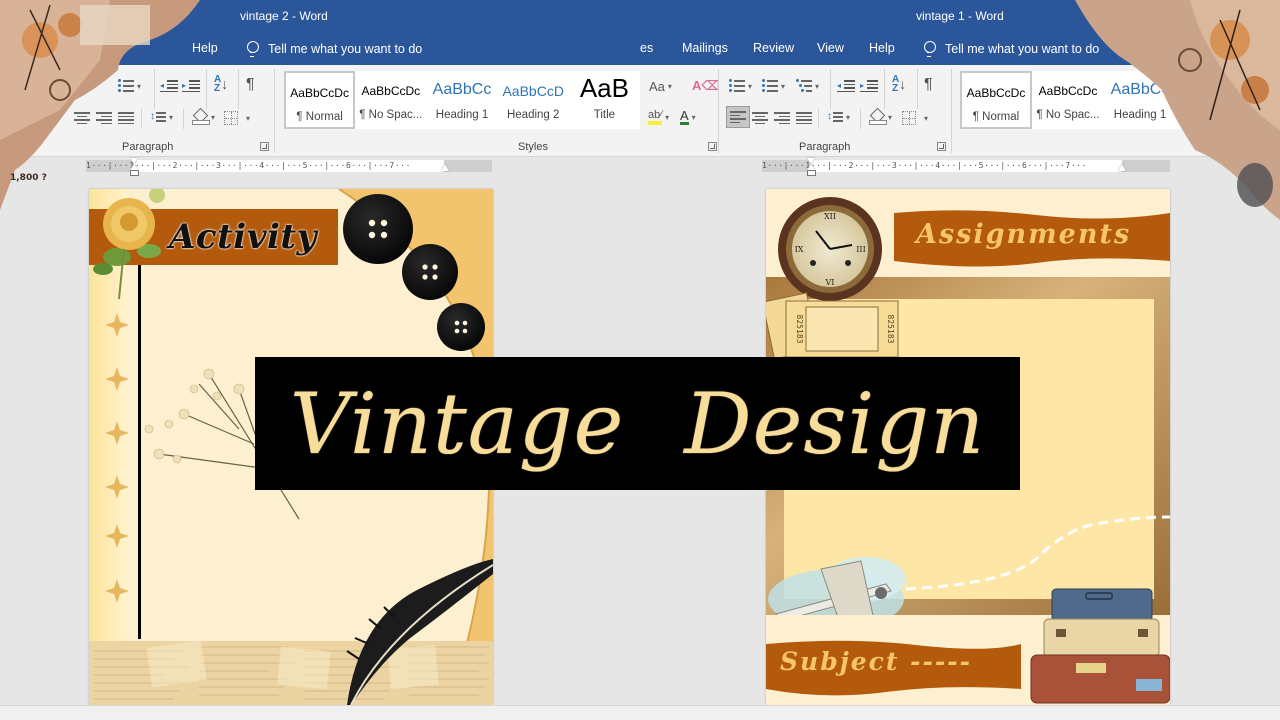 This screenshot has height=720, width=1280. I want to click on paint-bucket-icon, so click(878, 117).